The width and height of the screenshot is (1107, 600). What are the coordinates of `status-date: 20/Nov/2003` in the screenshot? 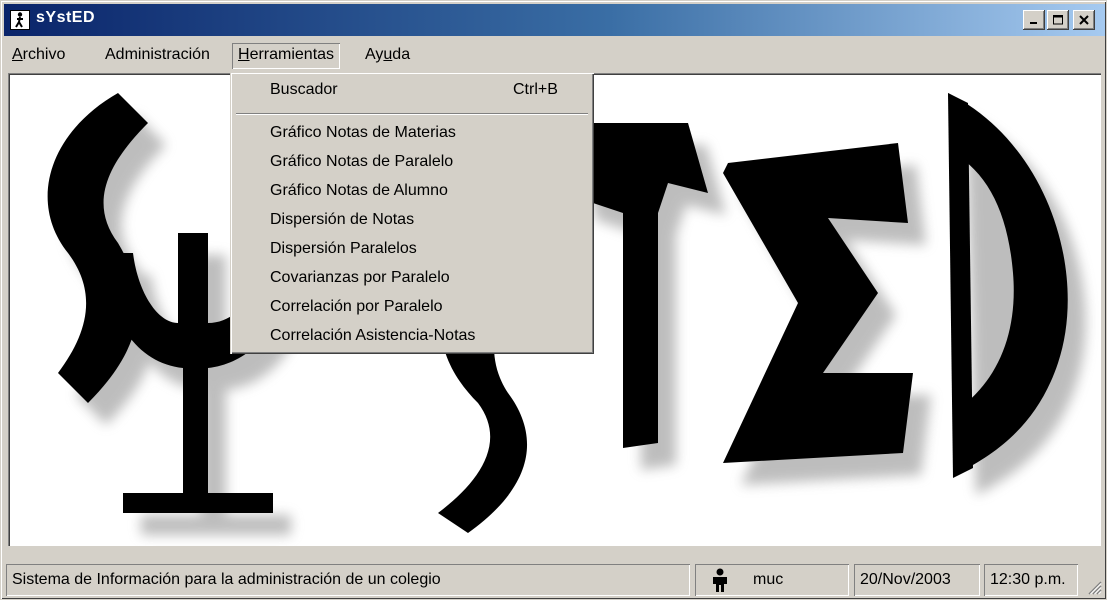 It's located at (917, 580).